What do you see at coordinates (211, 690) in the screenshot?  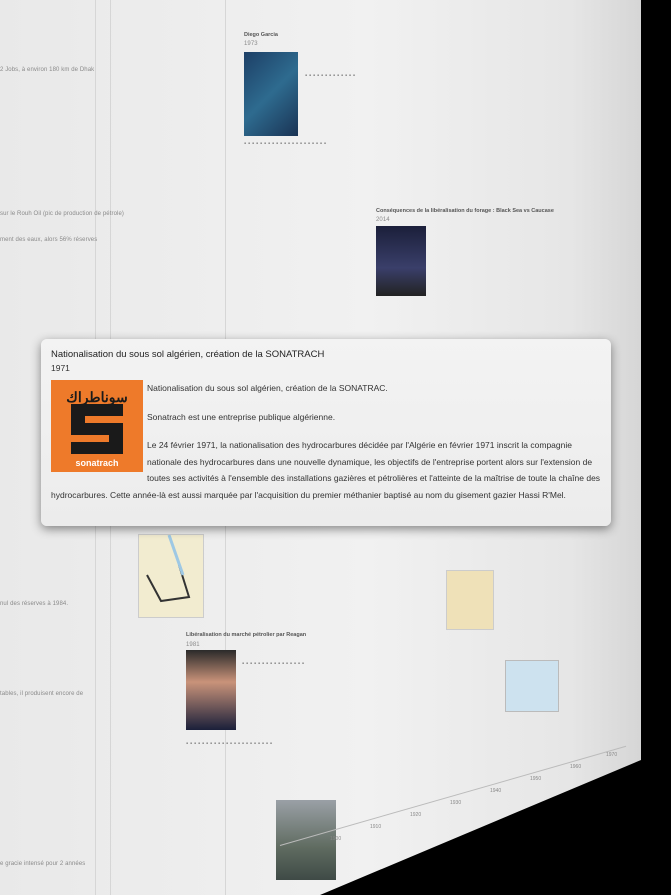 I see `portrait-image` at bounding box center [211, 690].